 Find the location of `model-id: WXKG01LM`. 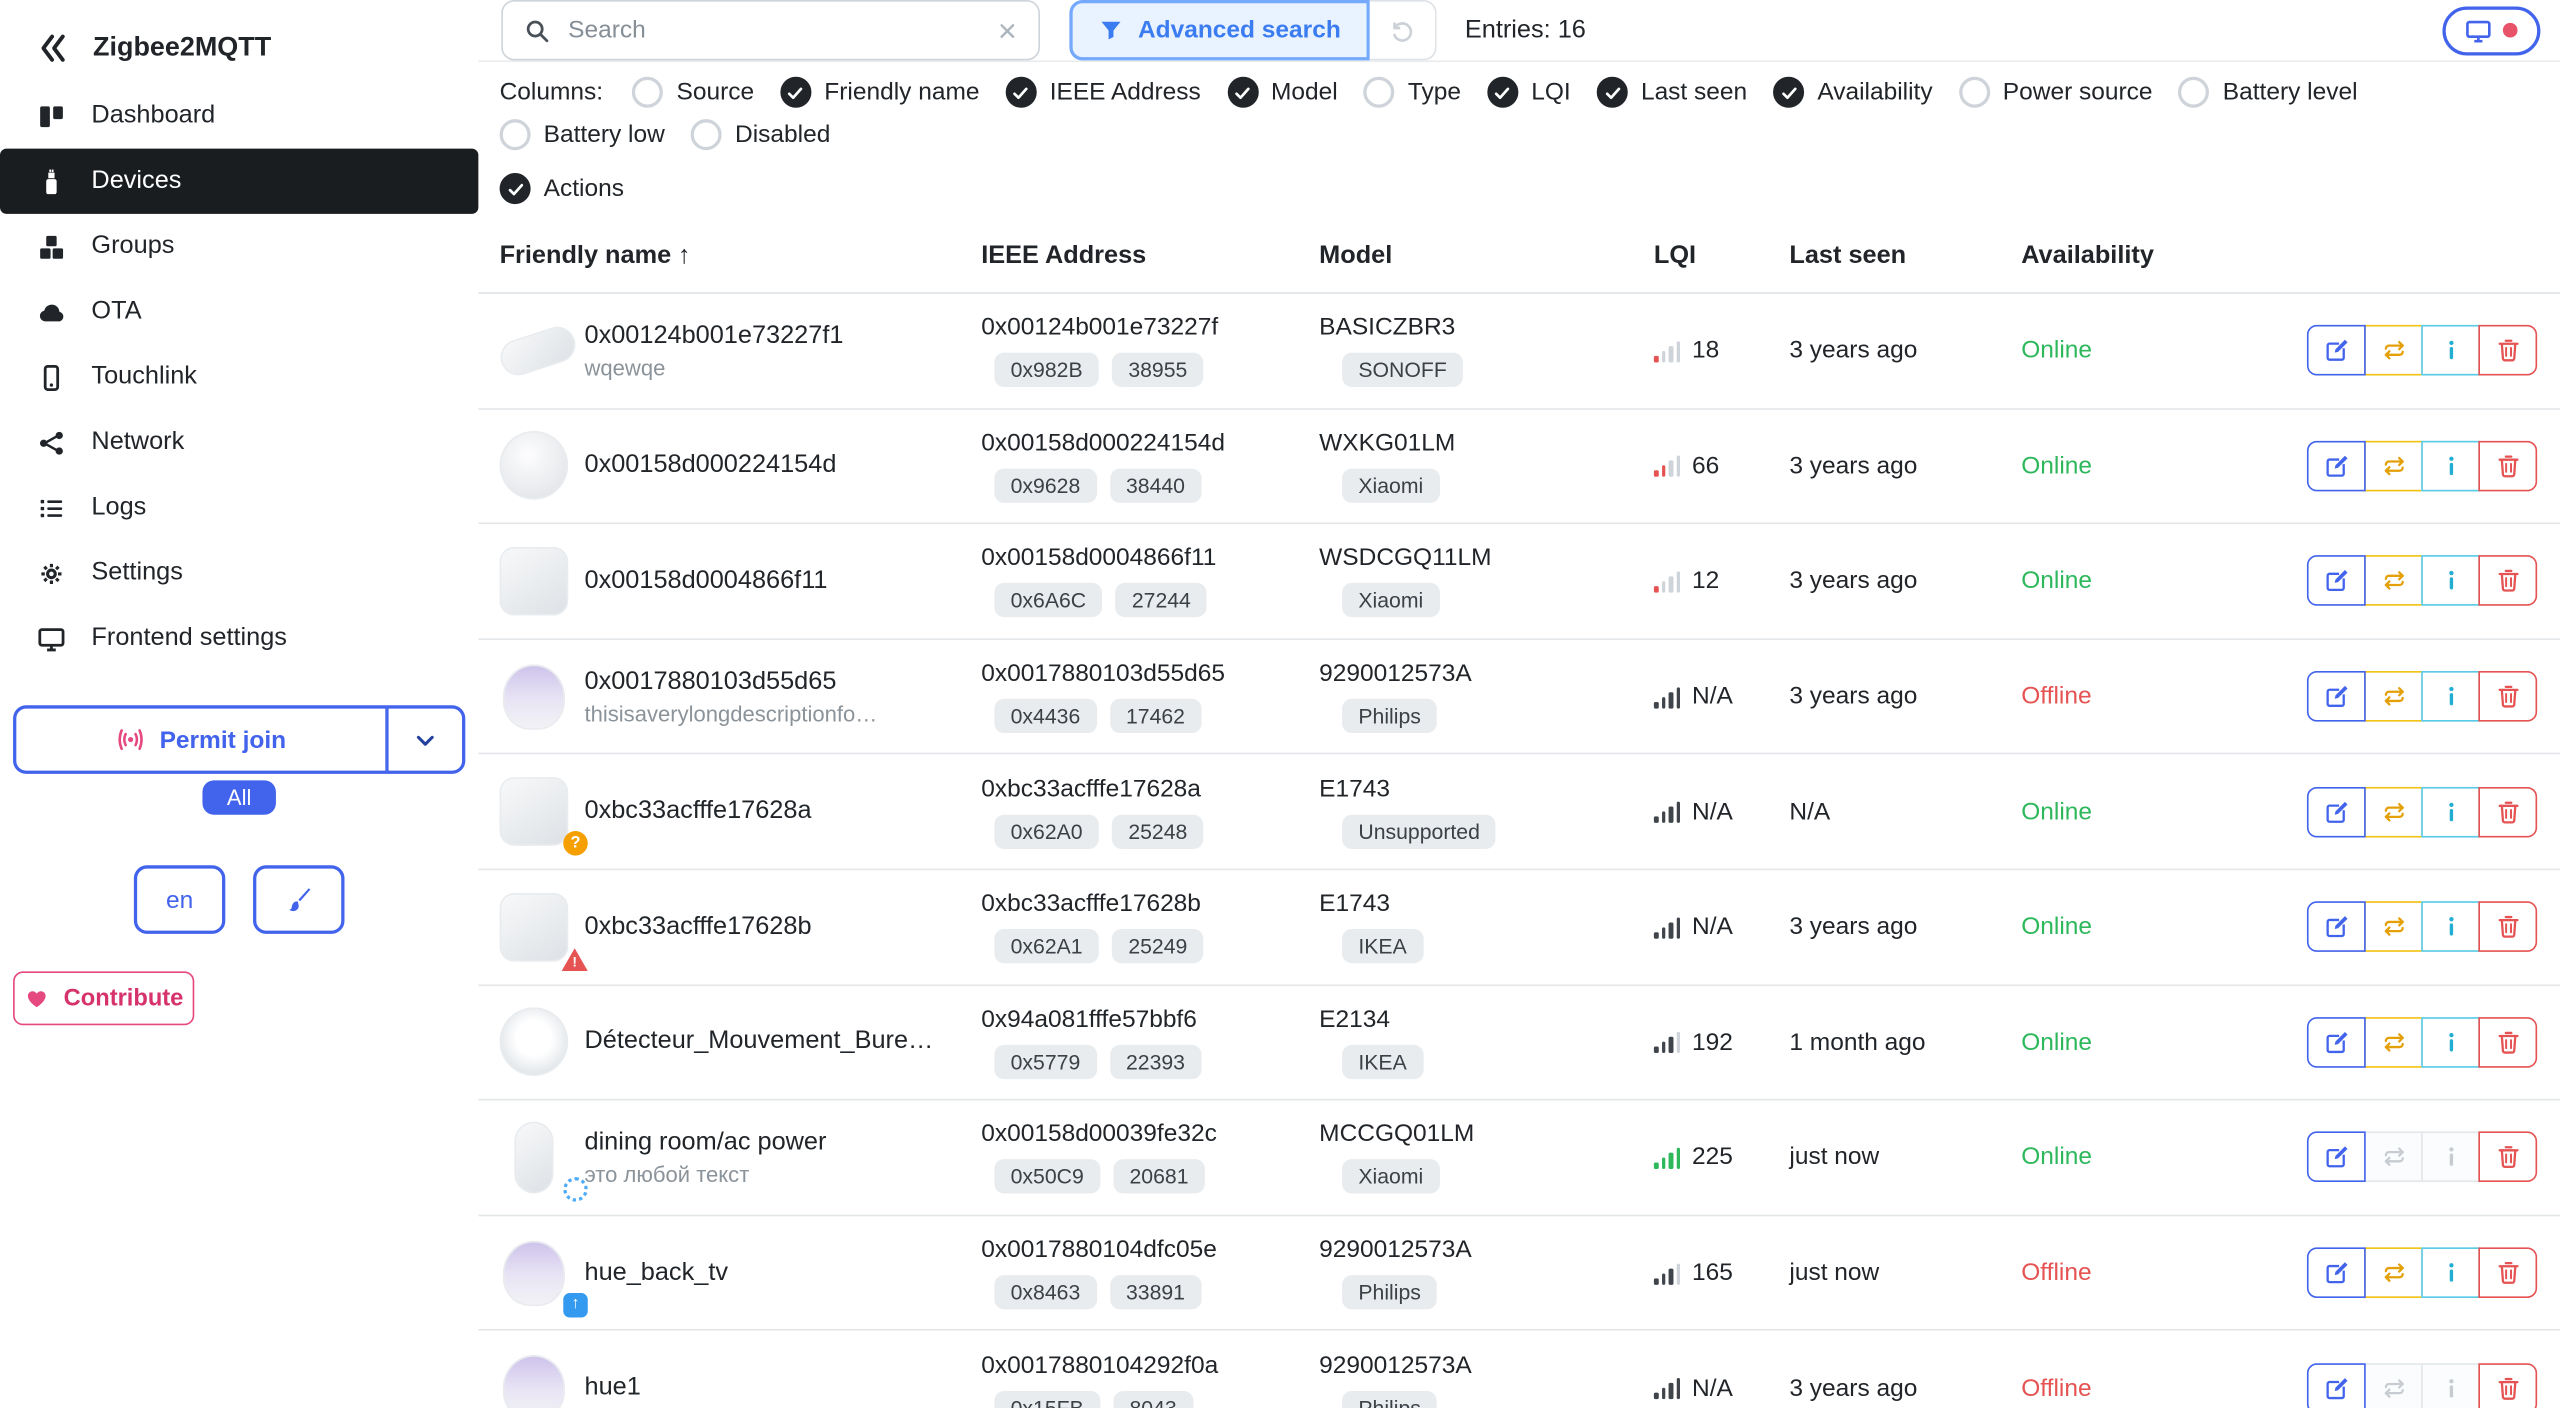

model-id: WXKG01LM is located at coordinates (1486, 443).